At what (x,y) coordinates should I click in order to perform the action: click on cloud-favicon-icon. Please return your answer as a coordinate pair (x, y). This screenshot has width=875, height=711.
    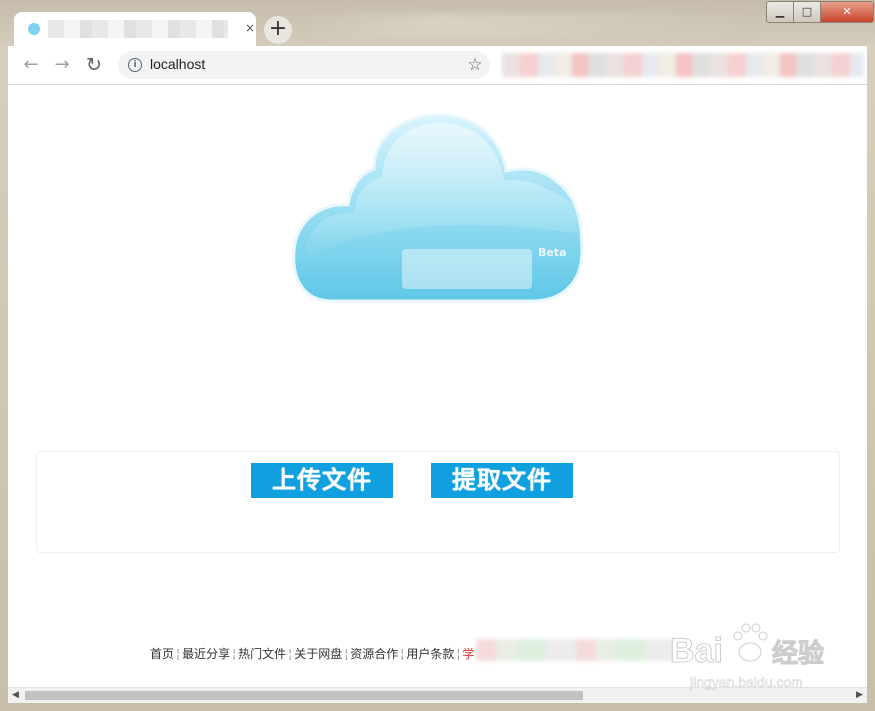
    Looking at the image, I should click on (34, 29).